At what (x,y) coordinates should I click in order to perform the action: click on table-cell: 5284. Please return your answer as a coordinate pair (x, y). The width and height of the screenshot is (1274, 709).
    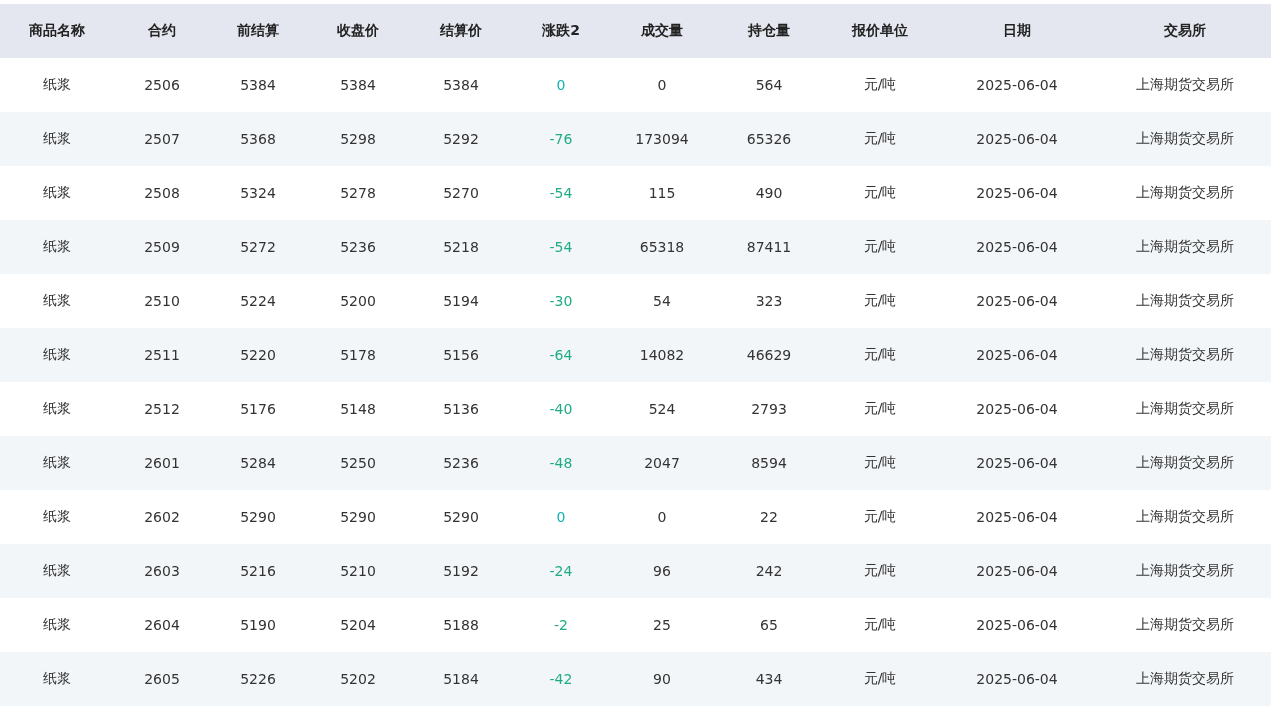
    Looking at the image, I should click on (258, 463).